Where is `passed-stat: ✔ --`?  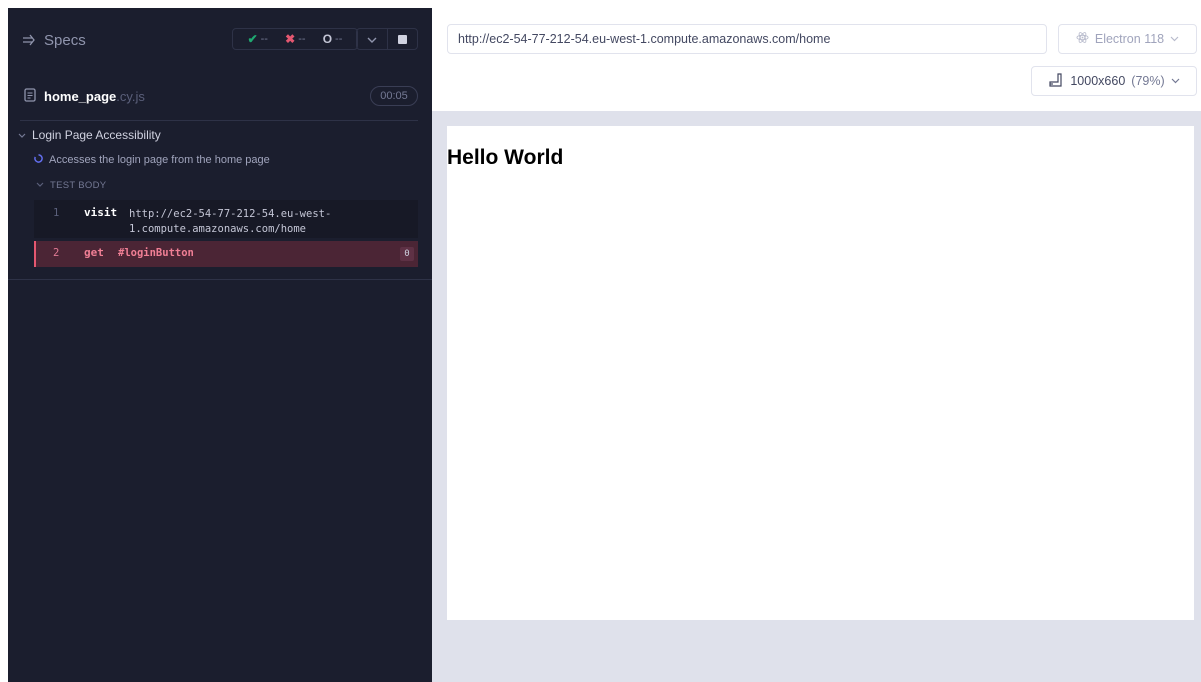 passed-stat: ✔ -- is located at coordinates (258, 39).